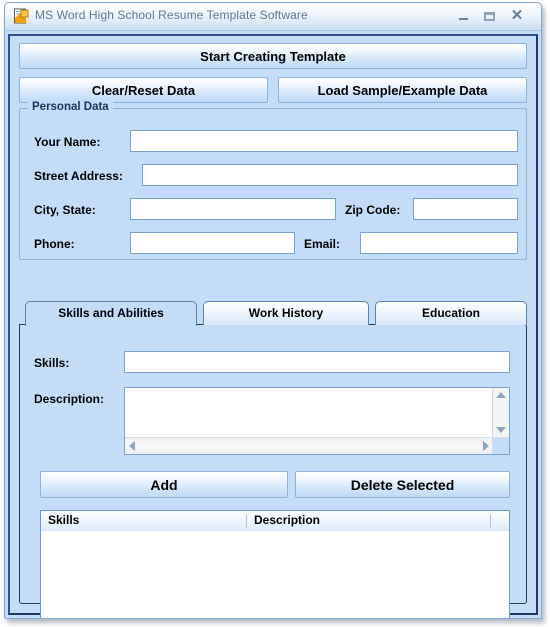  Describe the element at coordinates (402, 90) in the screenshot. I see `load-sample-data-button: Load Sample/Example Data` at that location.